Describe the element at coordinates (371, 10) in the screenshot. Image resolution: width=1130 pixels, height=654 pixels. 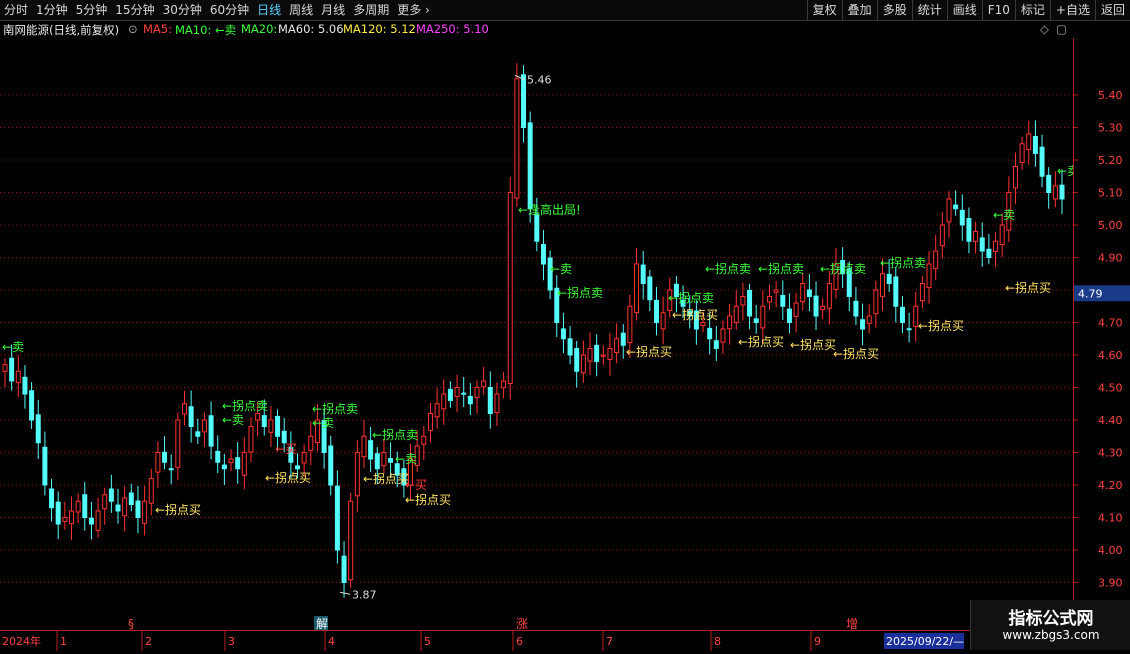
I see `period-tab-9: 多周期` at that location.